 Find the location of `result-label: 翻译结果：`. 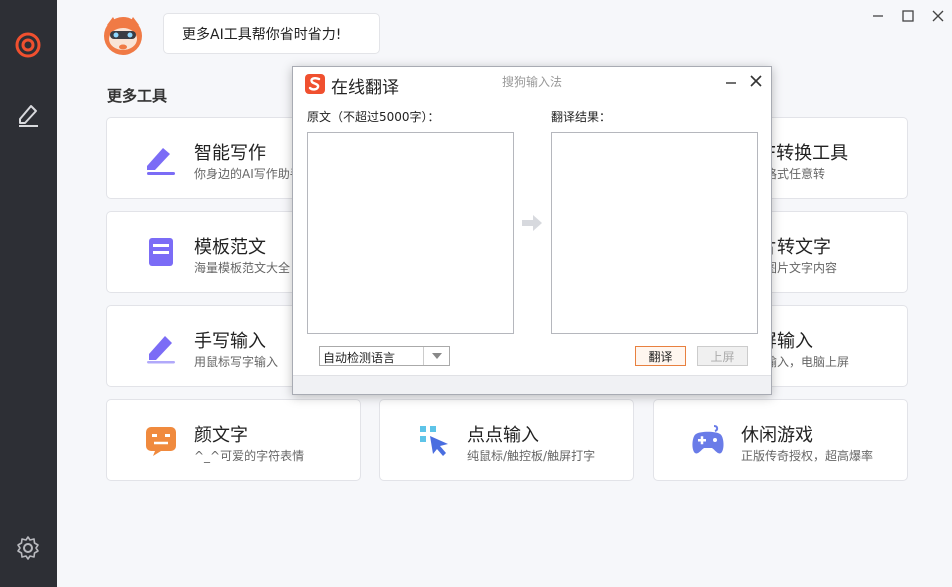

result-label: 翻译结果： is located at coordinates (581, 117).